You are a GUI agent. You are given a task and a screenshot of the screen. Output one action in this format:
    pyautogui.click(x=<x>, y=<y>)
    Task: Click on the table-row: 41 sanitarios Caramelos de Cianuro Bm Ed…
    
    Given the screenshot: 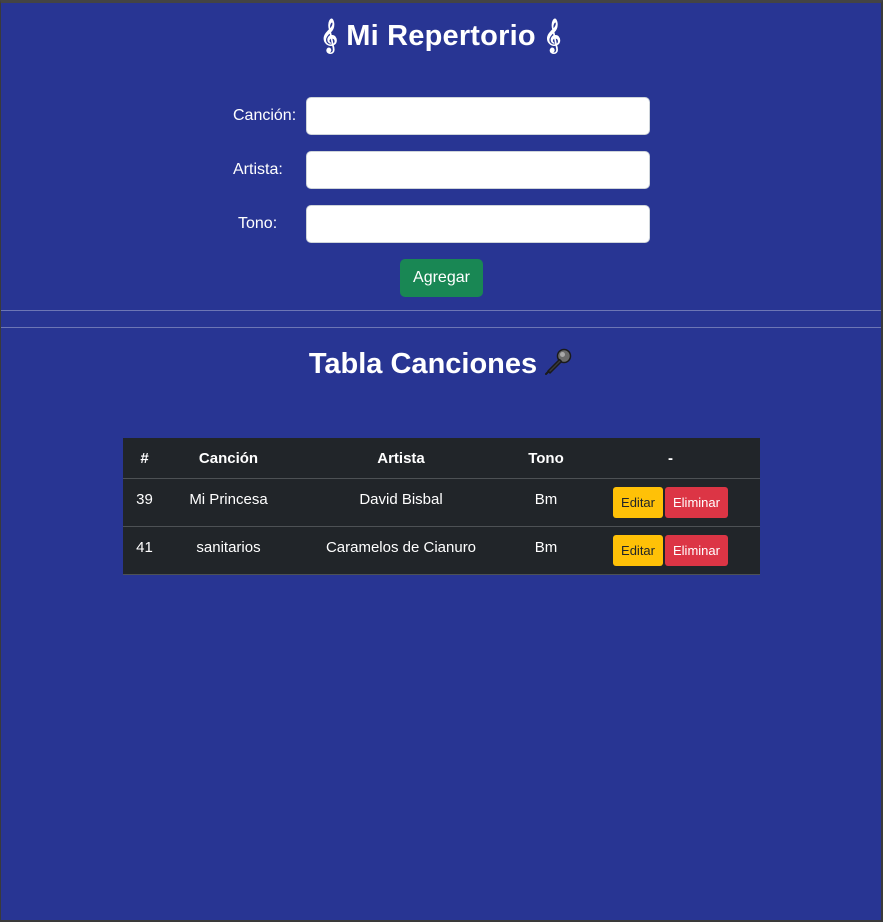 What is the action you would take?
    pyautogui.click(x=441, y=550)
    